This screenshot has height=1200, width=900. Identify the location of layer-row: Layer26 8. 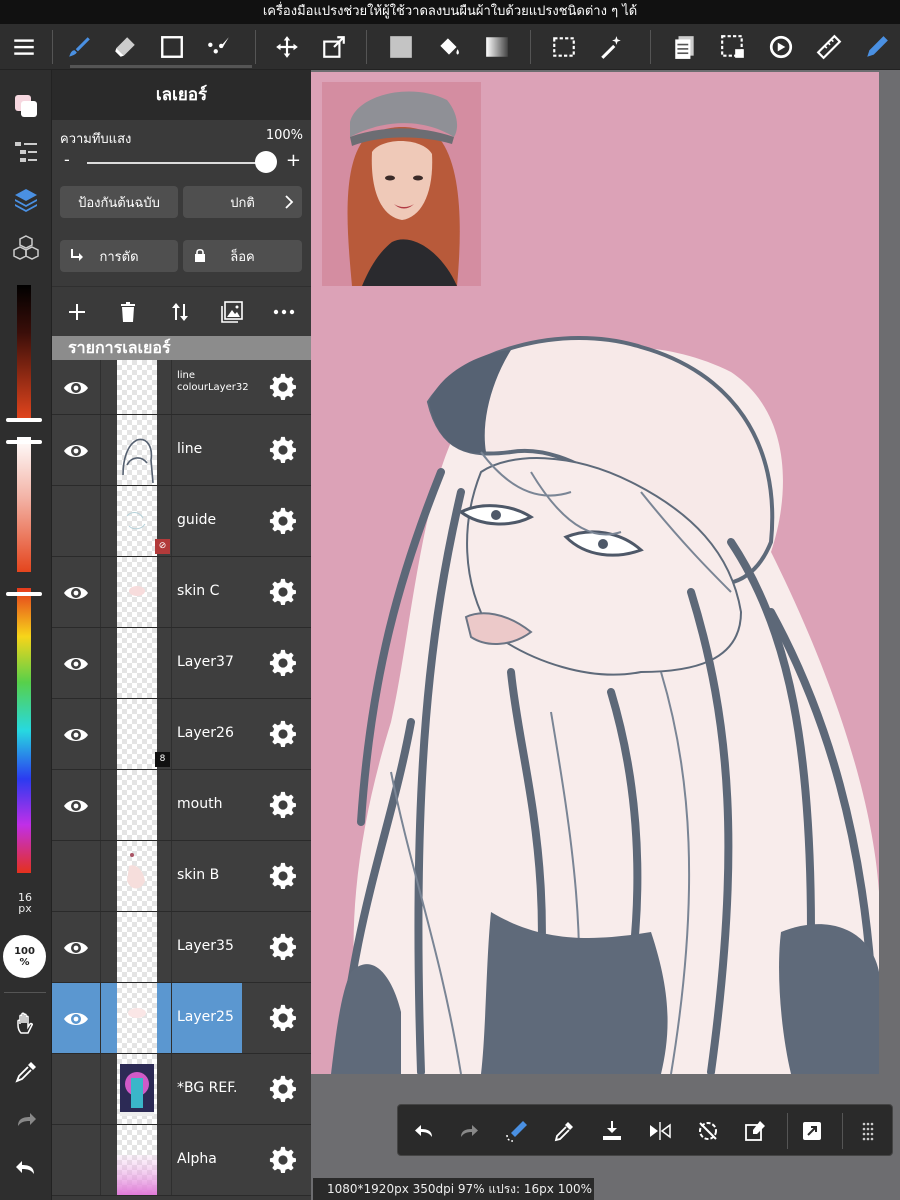
(181, 734).